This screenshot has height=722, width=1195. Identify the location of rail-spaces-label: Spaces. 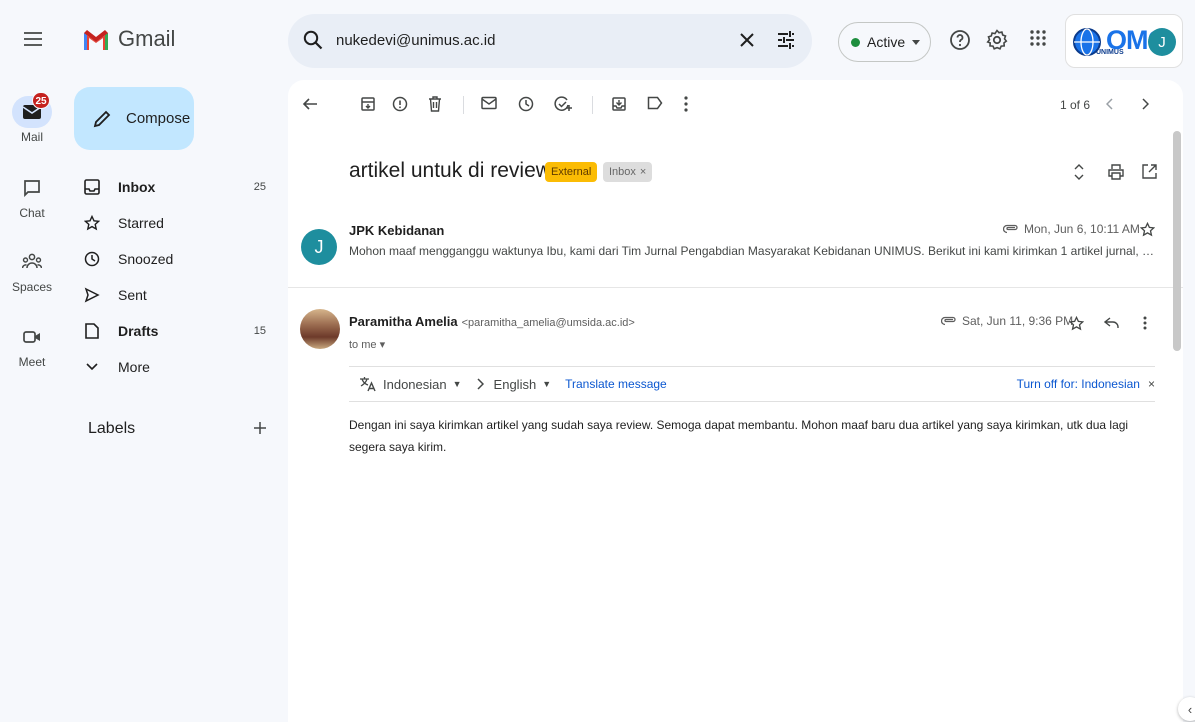
(32, 287).